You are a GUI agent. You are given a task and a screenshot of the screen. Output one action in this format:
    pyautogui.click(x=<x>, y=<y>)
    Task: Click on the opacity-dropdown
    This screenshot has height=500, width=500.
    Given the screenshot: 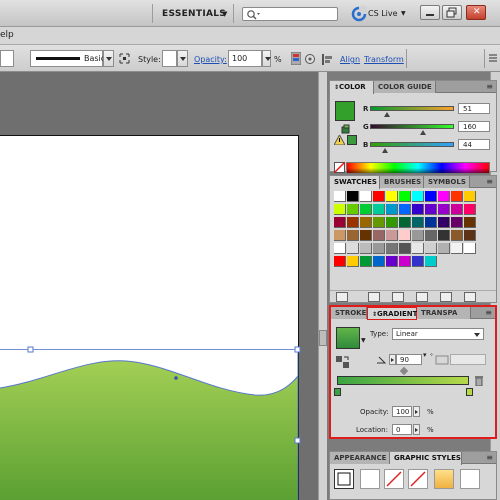 What is the action you would take?
    pyautogui.click(x=266, y=58)
    